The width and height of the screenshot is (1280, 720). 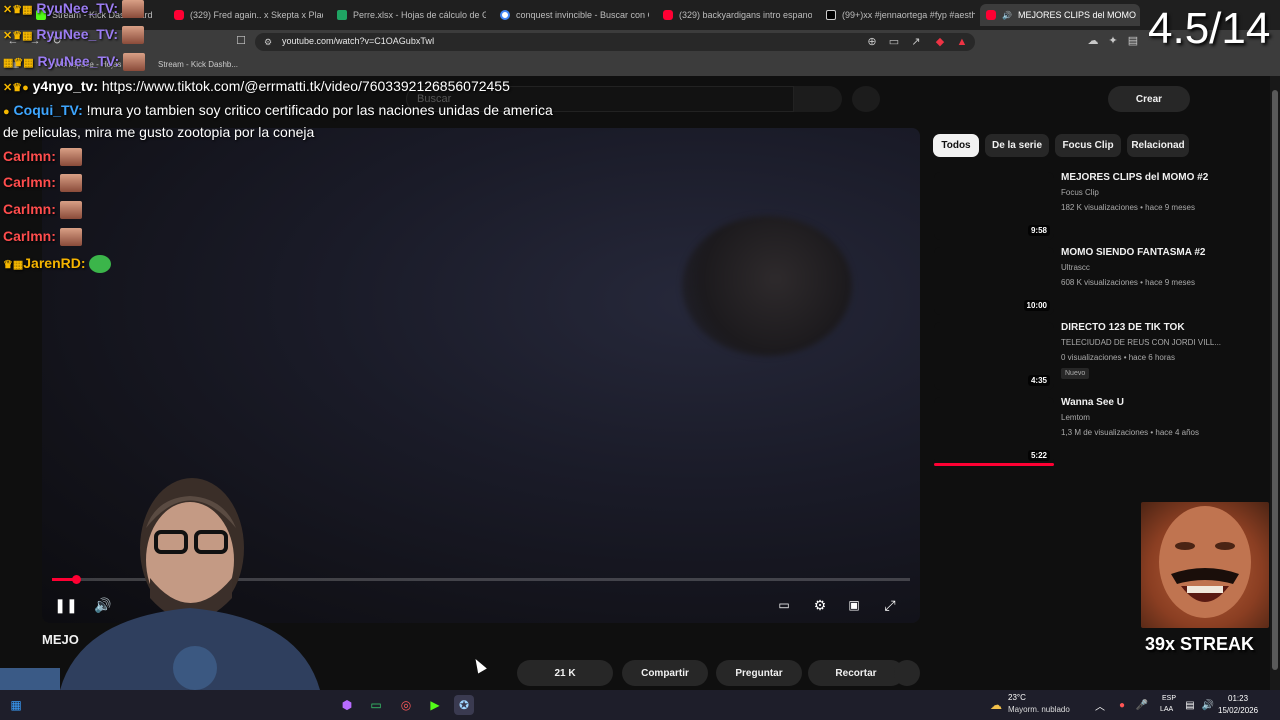 I want to click on puzzle-icon: ✦, so click(x=1113, y=41).